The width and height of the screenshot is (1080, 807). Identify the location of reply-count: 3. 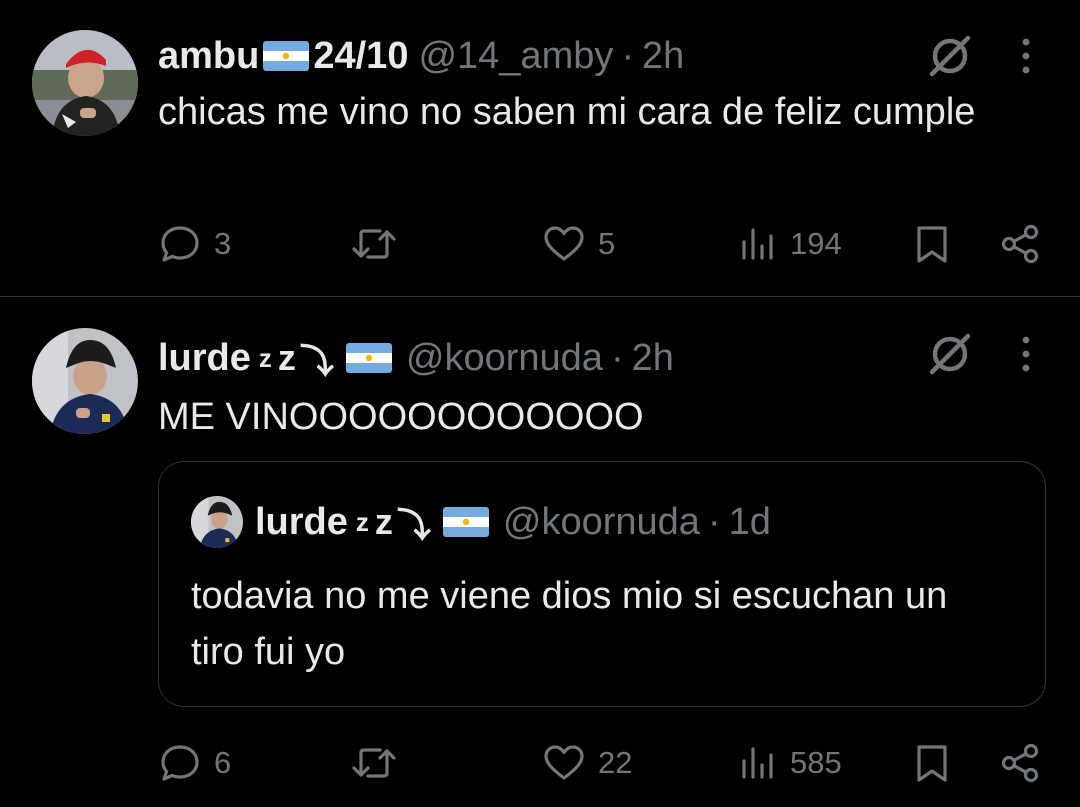
(223, 243).